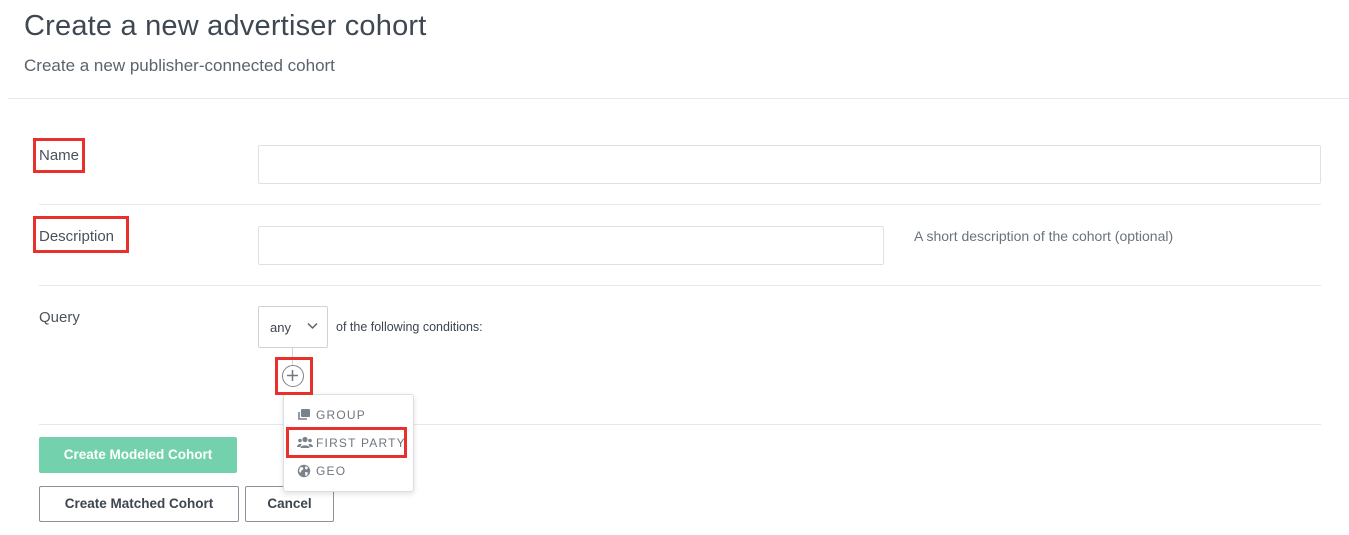  What do you see at coordinates (680, 204) in the screenshot?
I see `name-divider` at bounding box center [680, 204].